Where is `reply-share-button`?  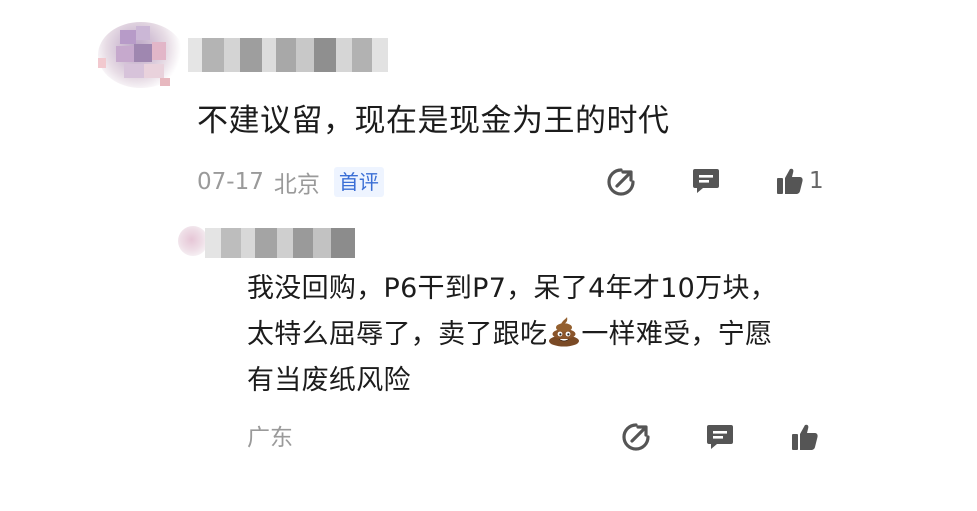
reply-share-button is located at coordinates (636, 437).